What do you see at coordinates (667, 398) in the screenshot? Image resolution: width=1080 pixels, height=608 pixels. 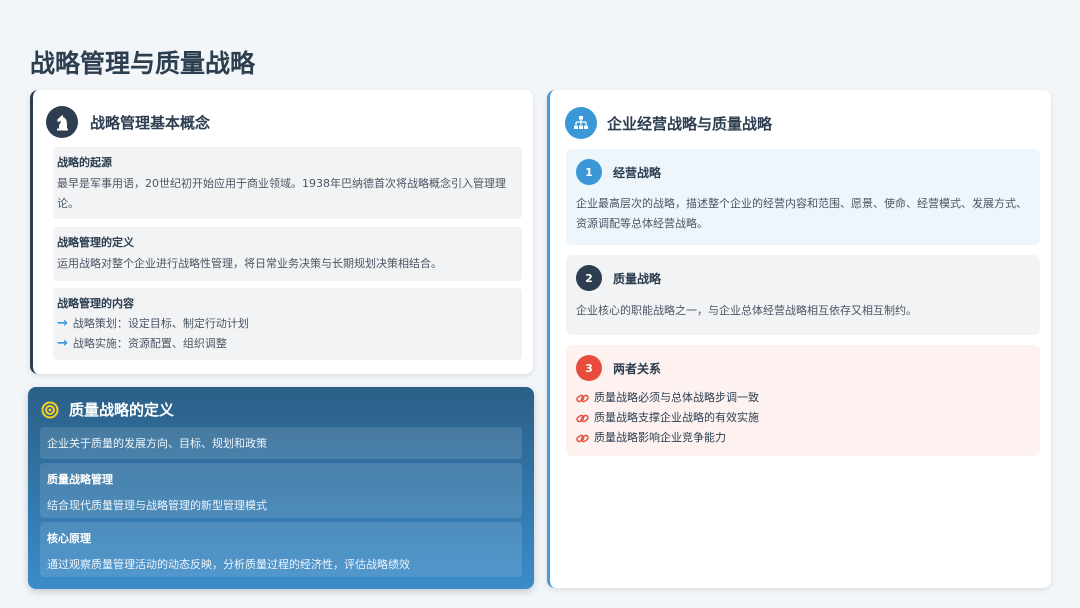 I see `relation-link-item: 质量战略必须与总体战略步调一致` at bounding box center [667, 398].